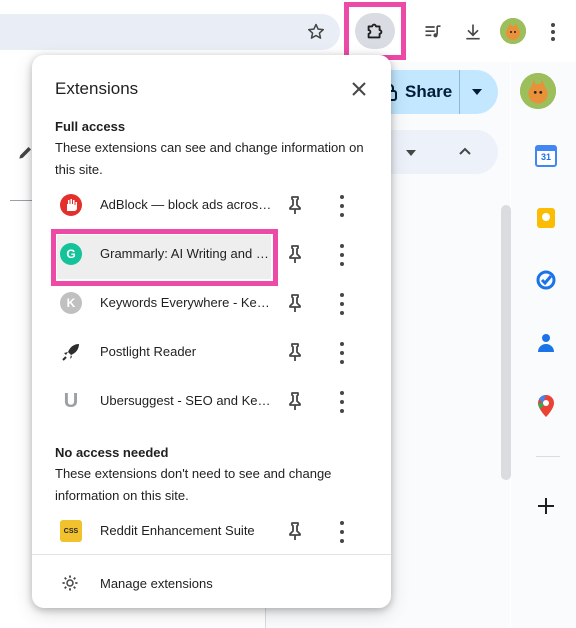 The width and height of the screenshot is (576, 628). Describe the element at coordinates (513, 31) in the screenshot. I see `profile-avatar` at that location.